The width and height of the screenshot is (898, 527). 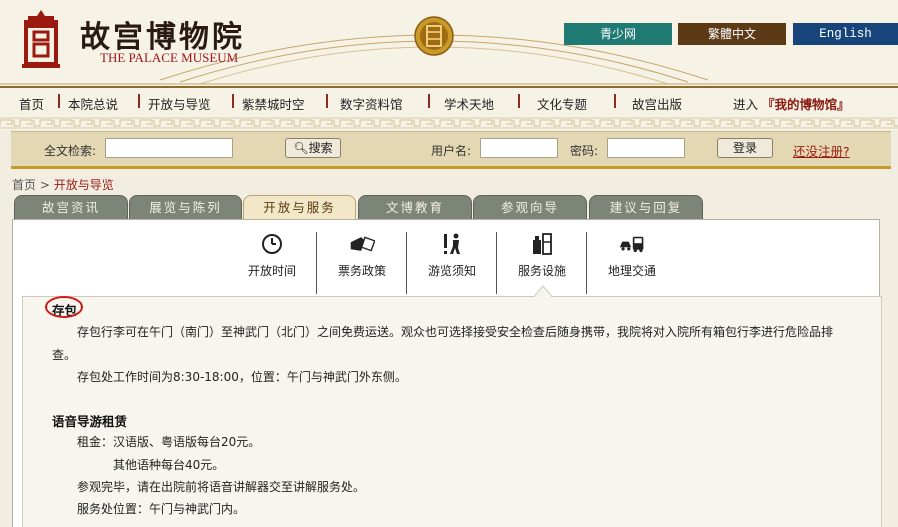 I want to click on subnav-label: 服务设施, so click(x=541, y=271).